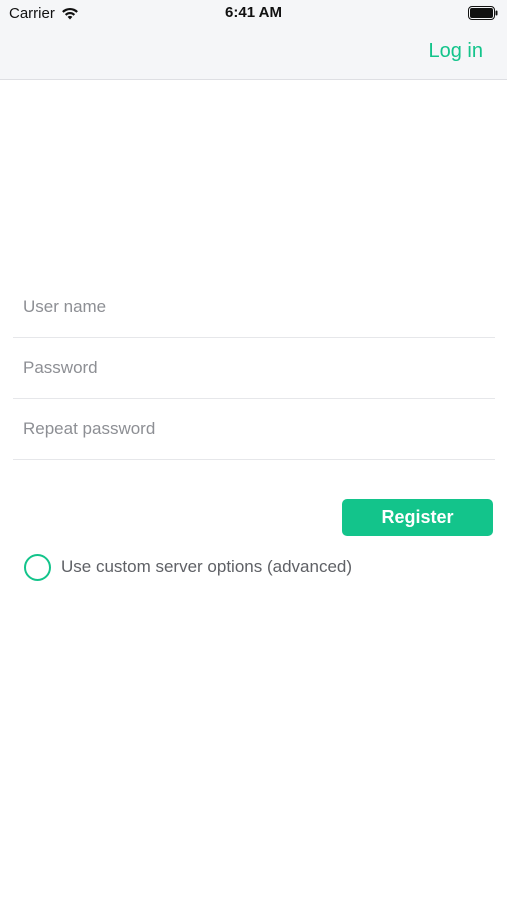  I want to click on username-field, so click(254, 307).